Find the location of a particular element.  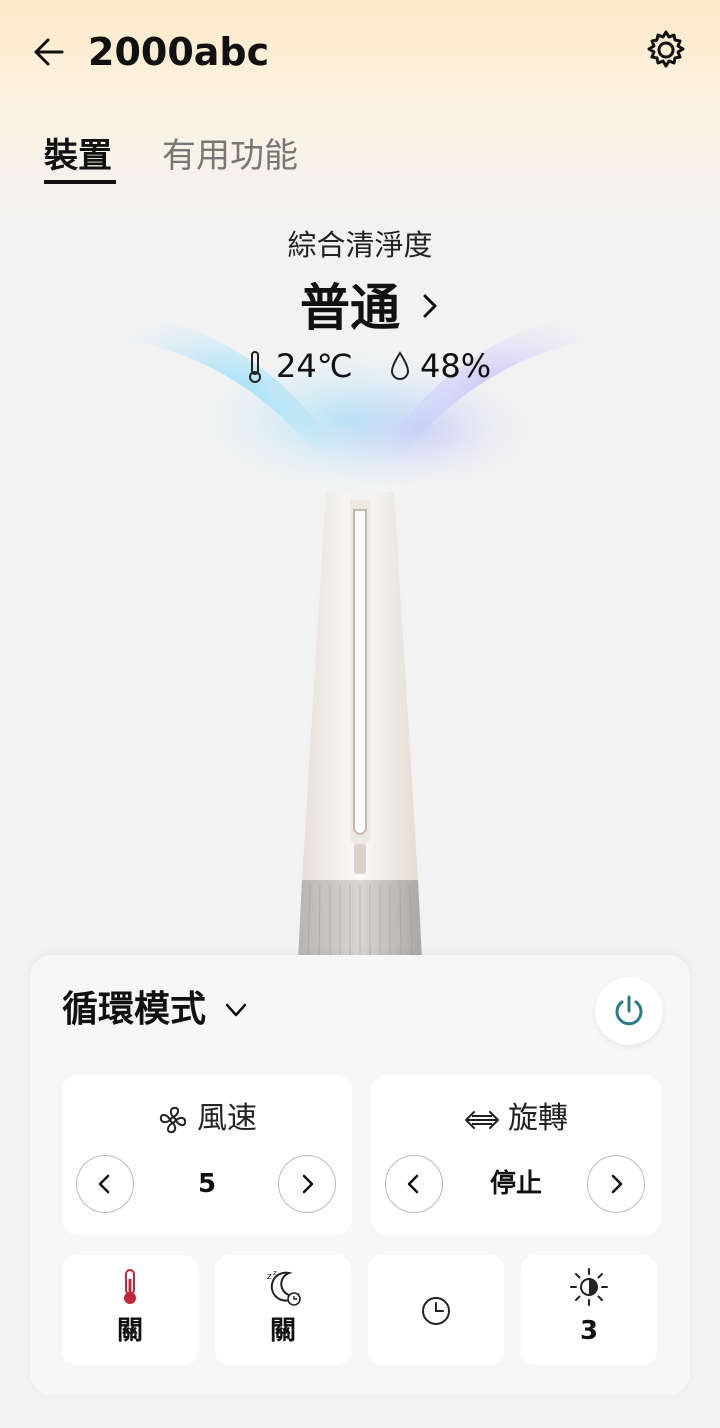

fan-icon is located at coordinates (173, 1119).